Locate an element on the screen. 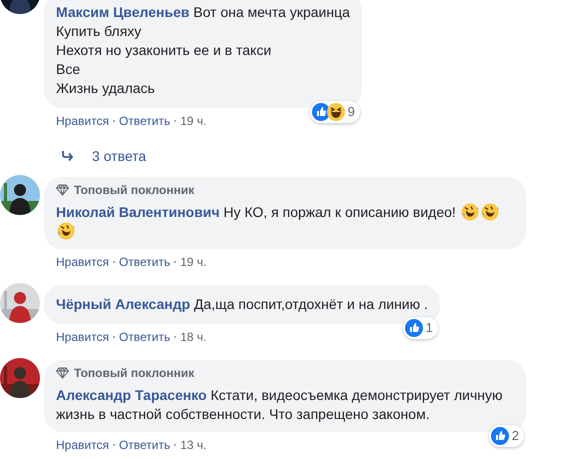 This screenshot has width=570, height=459. author-link: Максим Цвеленьев is located at coordinates (123, 12).